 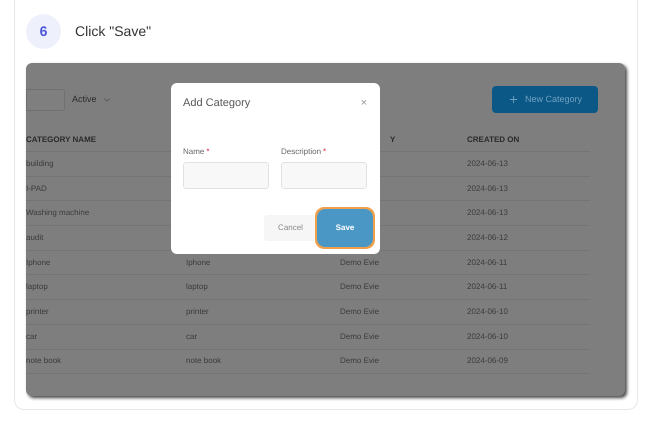 I want to click on save-button: Save, so click(x=345, y=227).